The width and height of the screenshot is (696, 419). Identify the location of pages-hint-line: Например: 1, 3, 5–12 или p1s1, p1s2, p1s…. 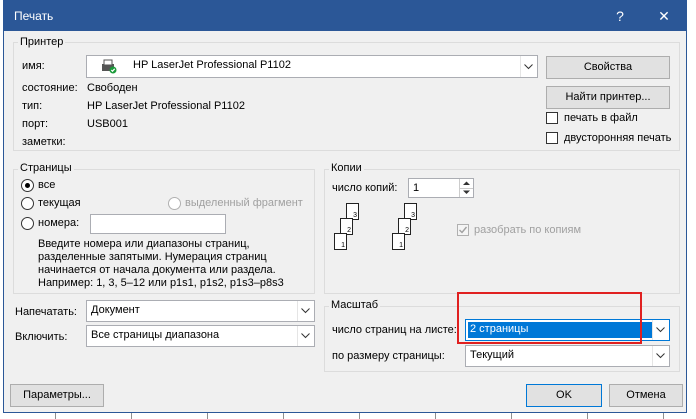
(161, 283).